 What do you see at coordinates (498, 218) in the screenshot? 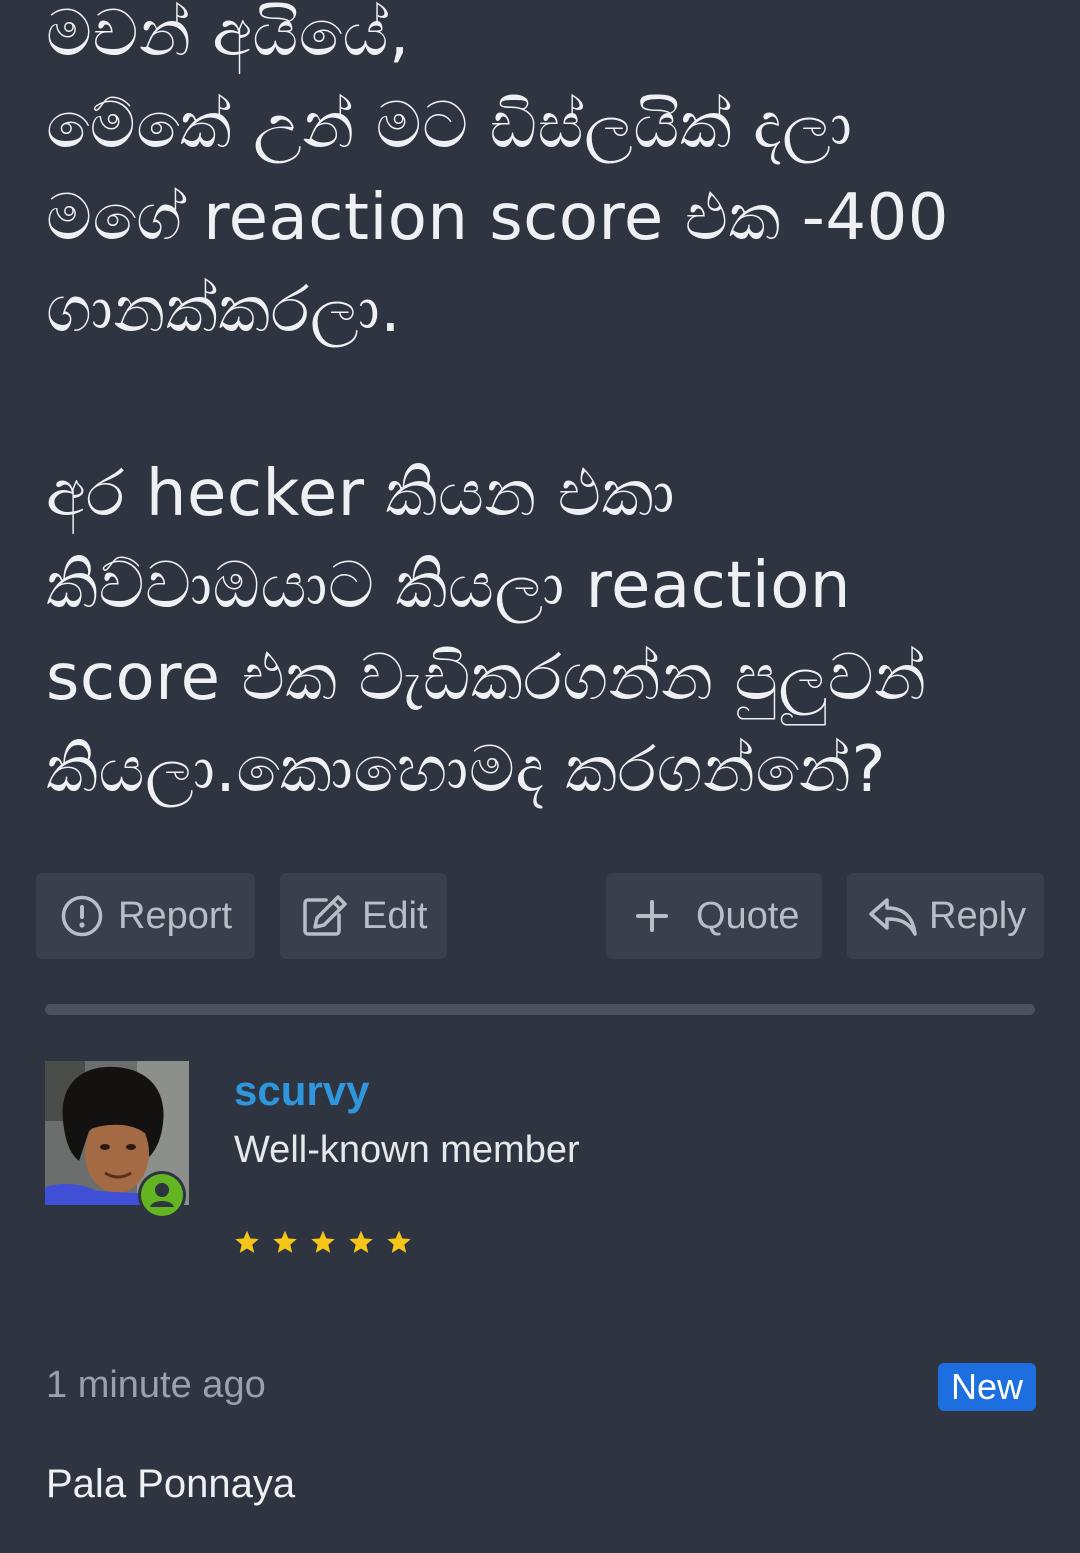
I see `post-line: මගේ reaction score එක -400` at bounding box center [498, 218].